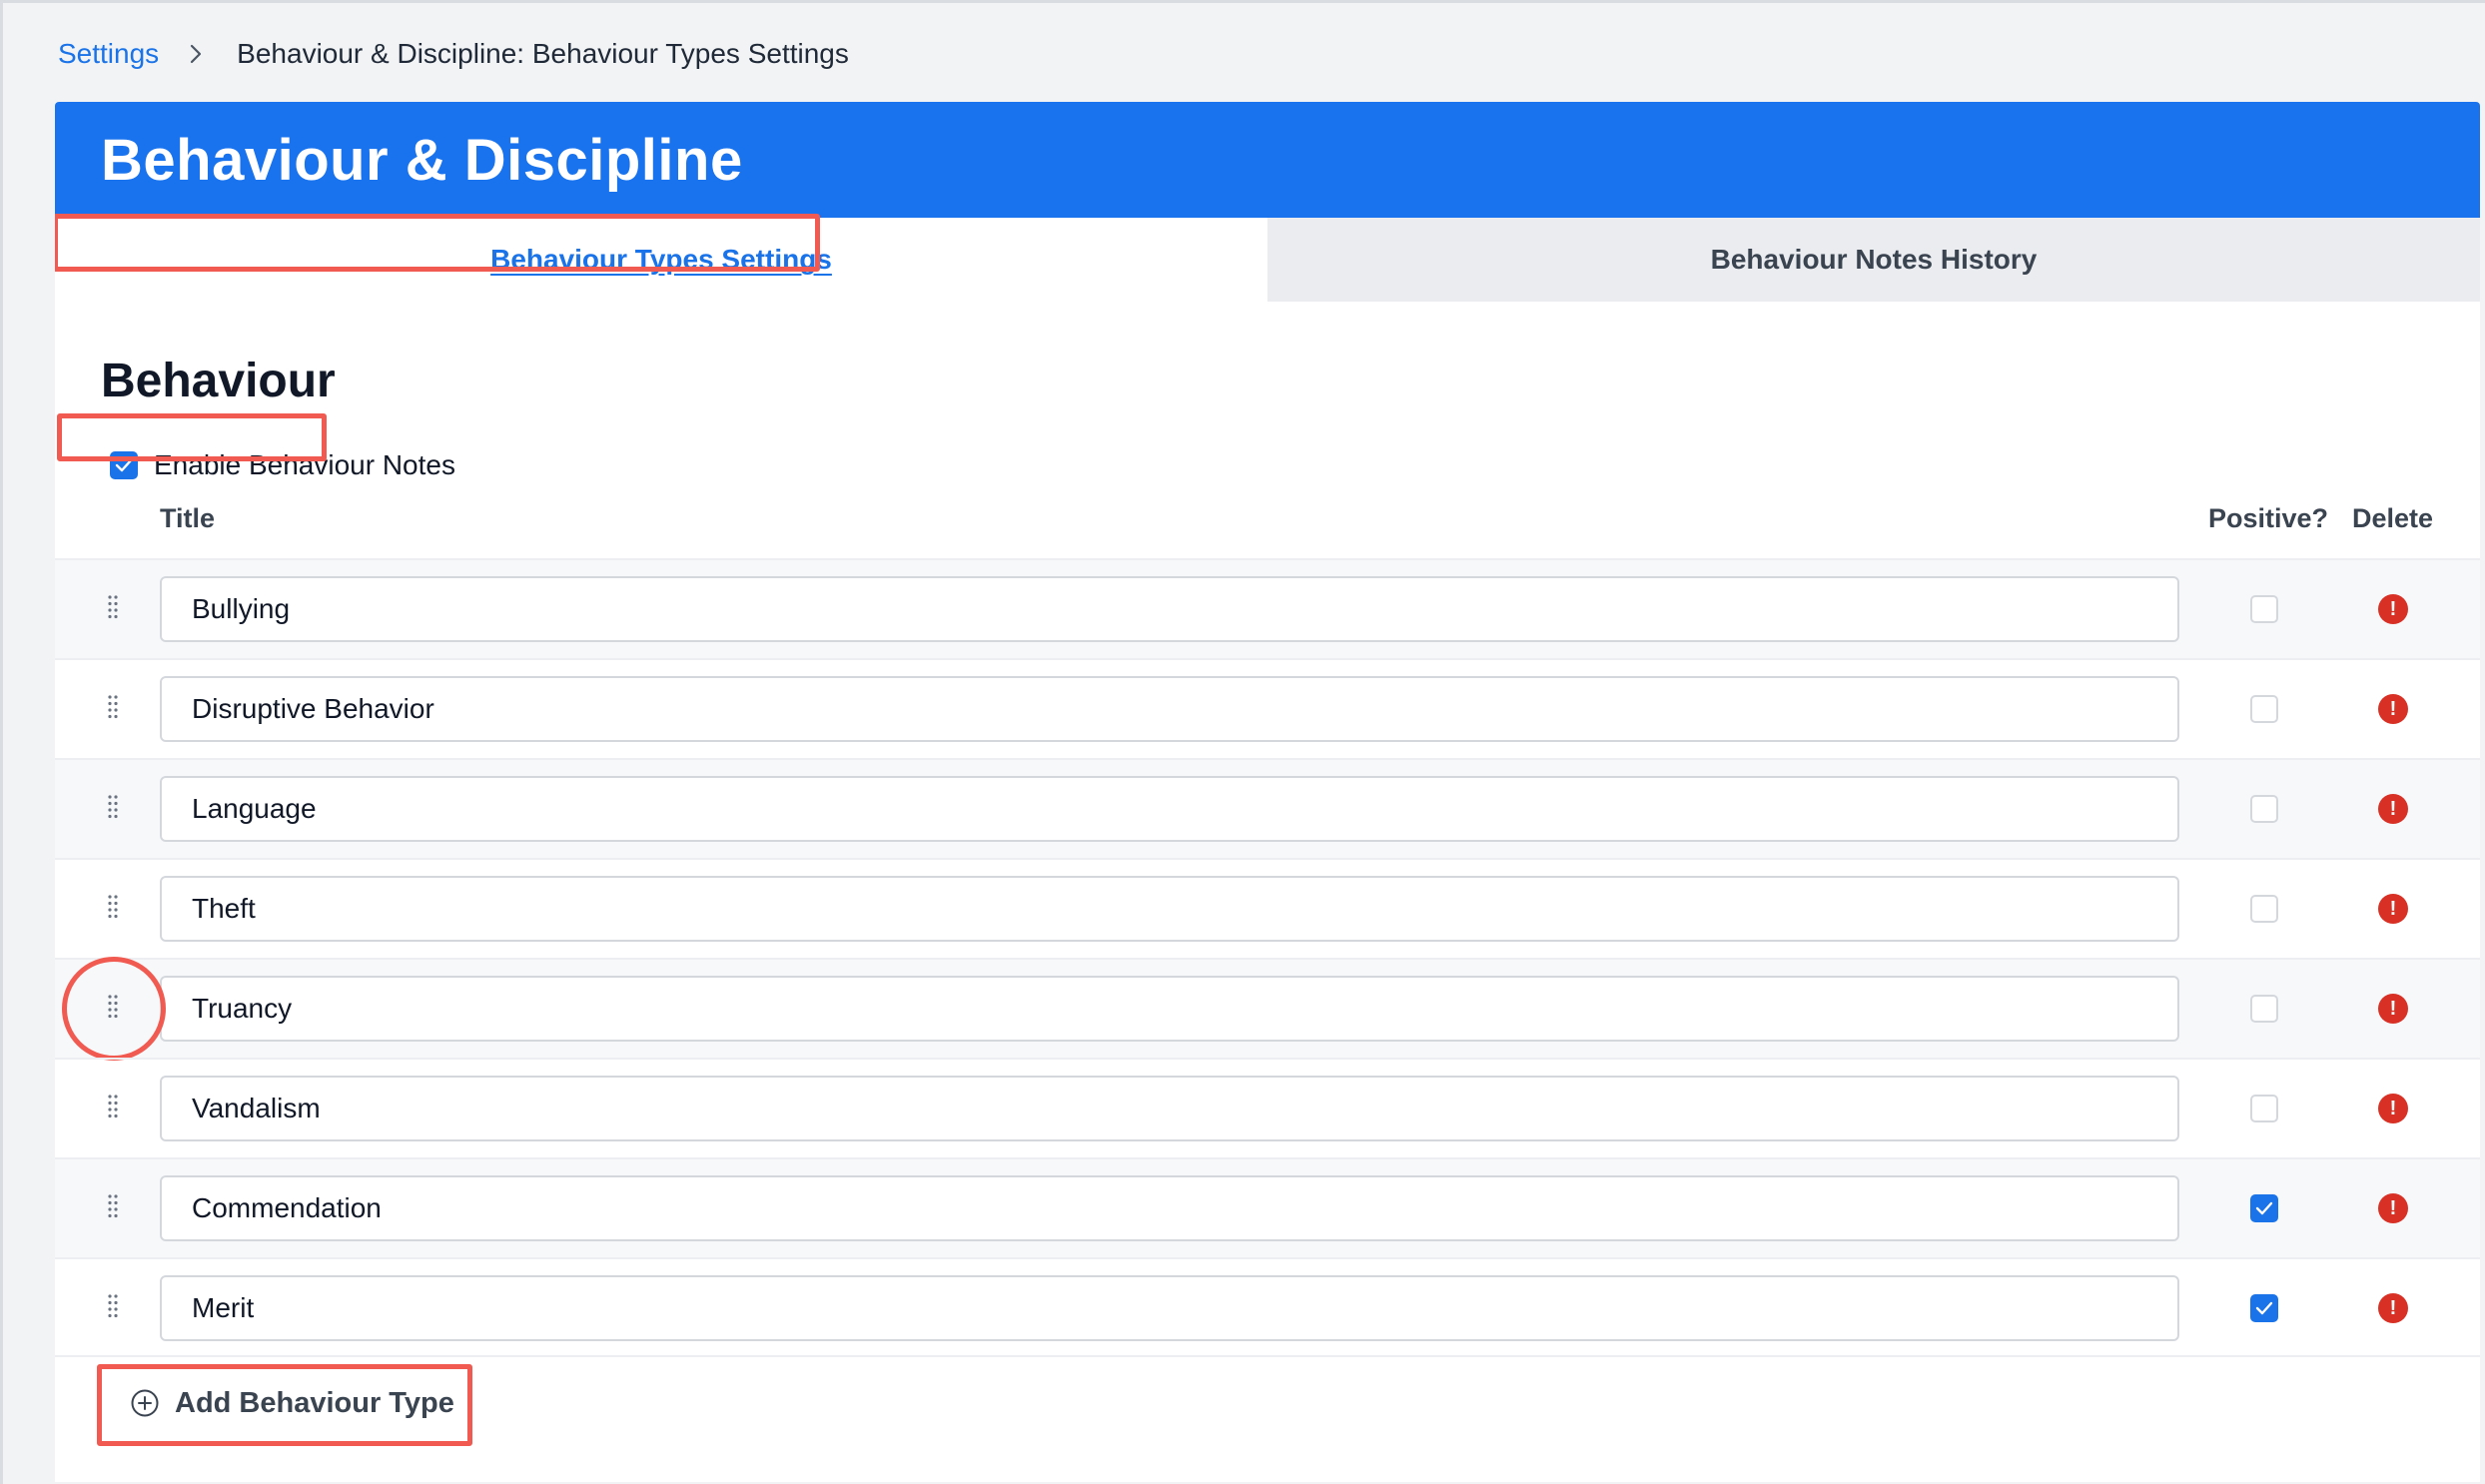 The height and width of the screenshot is (1484, 2485). Describe the element at coordinates (1267, 517) in the screenshot. I see `table-header: Title Positive? Delete` at that location.